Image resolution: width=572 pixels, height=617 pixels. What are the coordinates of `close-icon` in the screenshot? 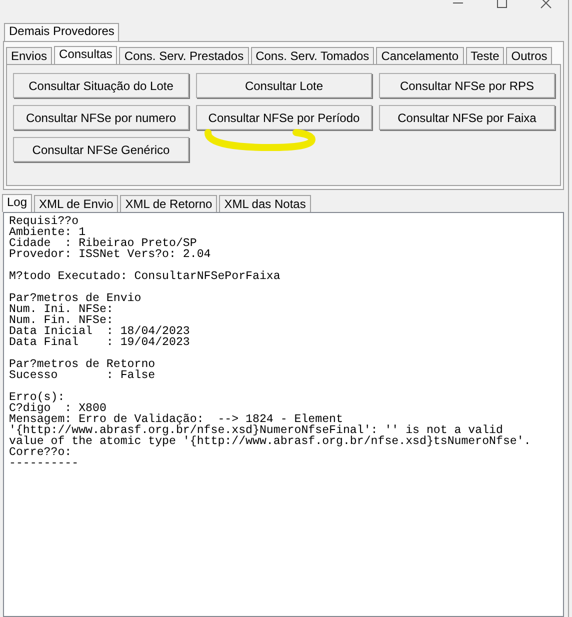 It's located at (546, 4).